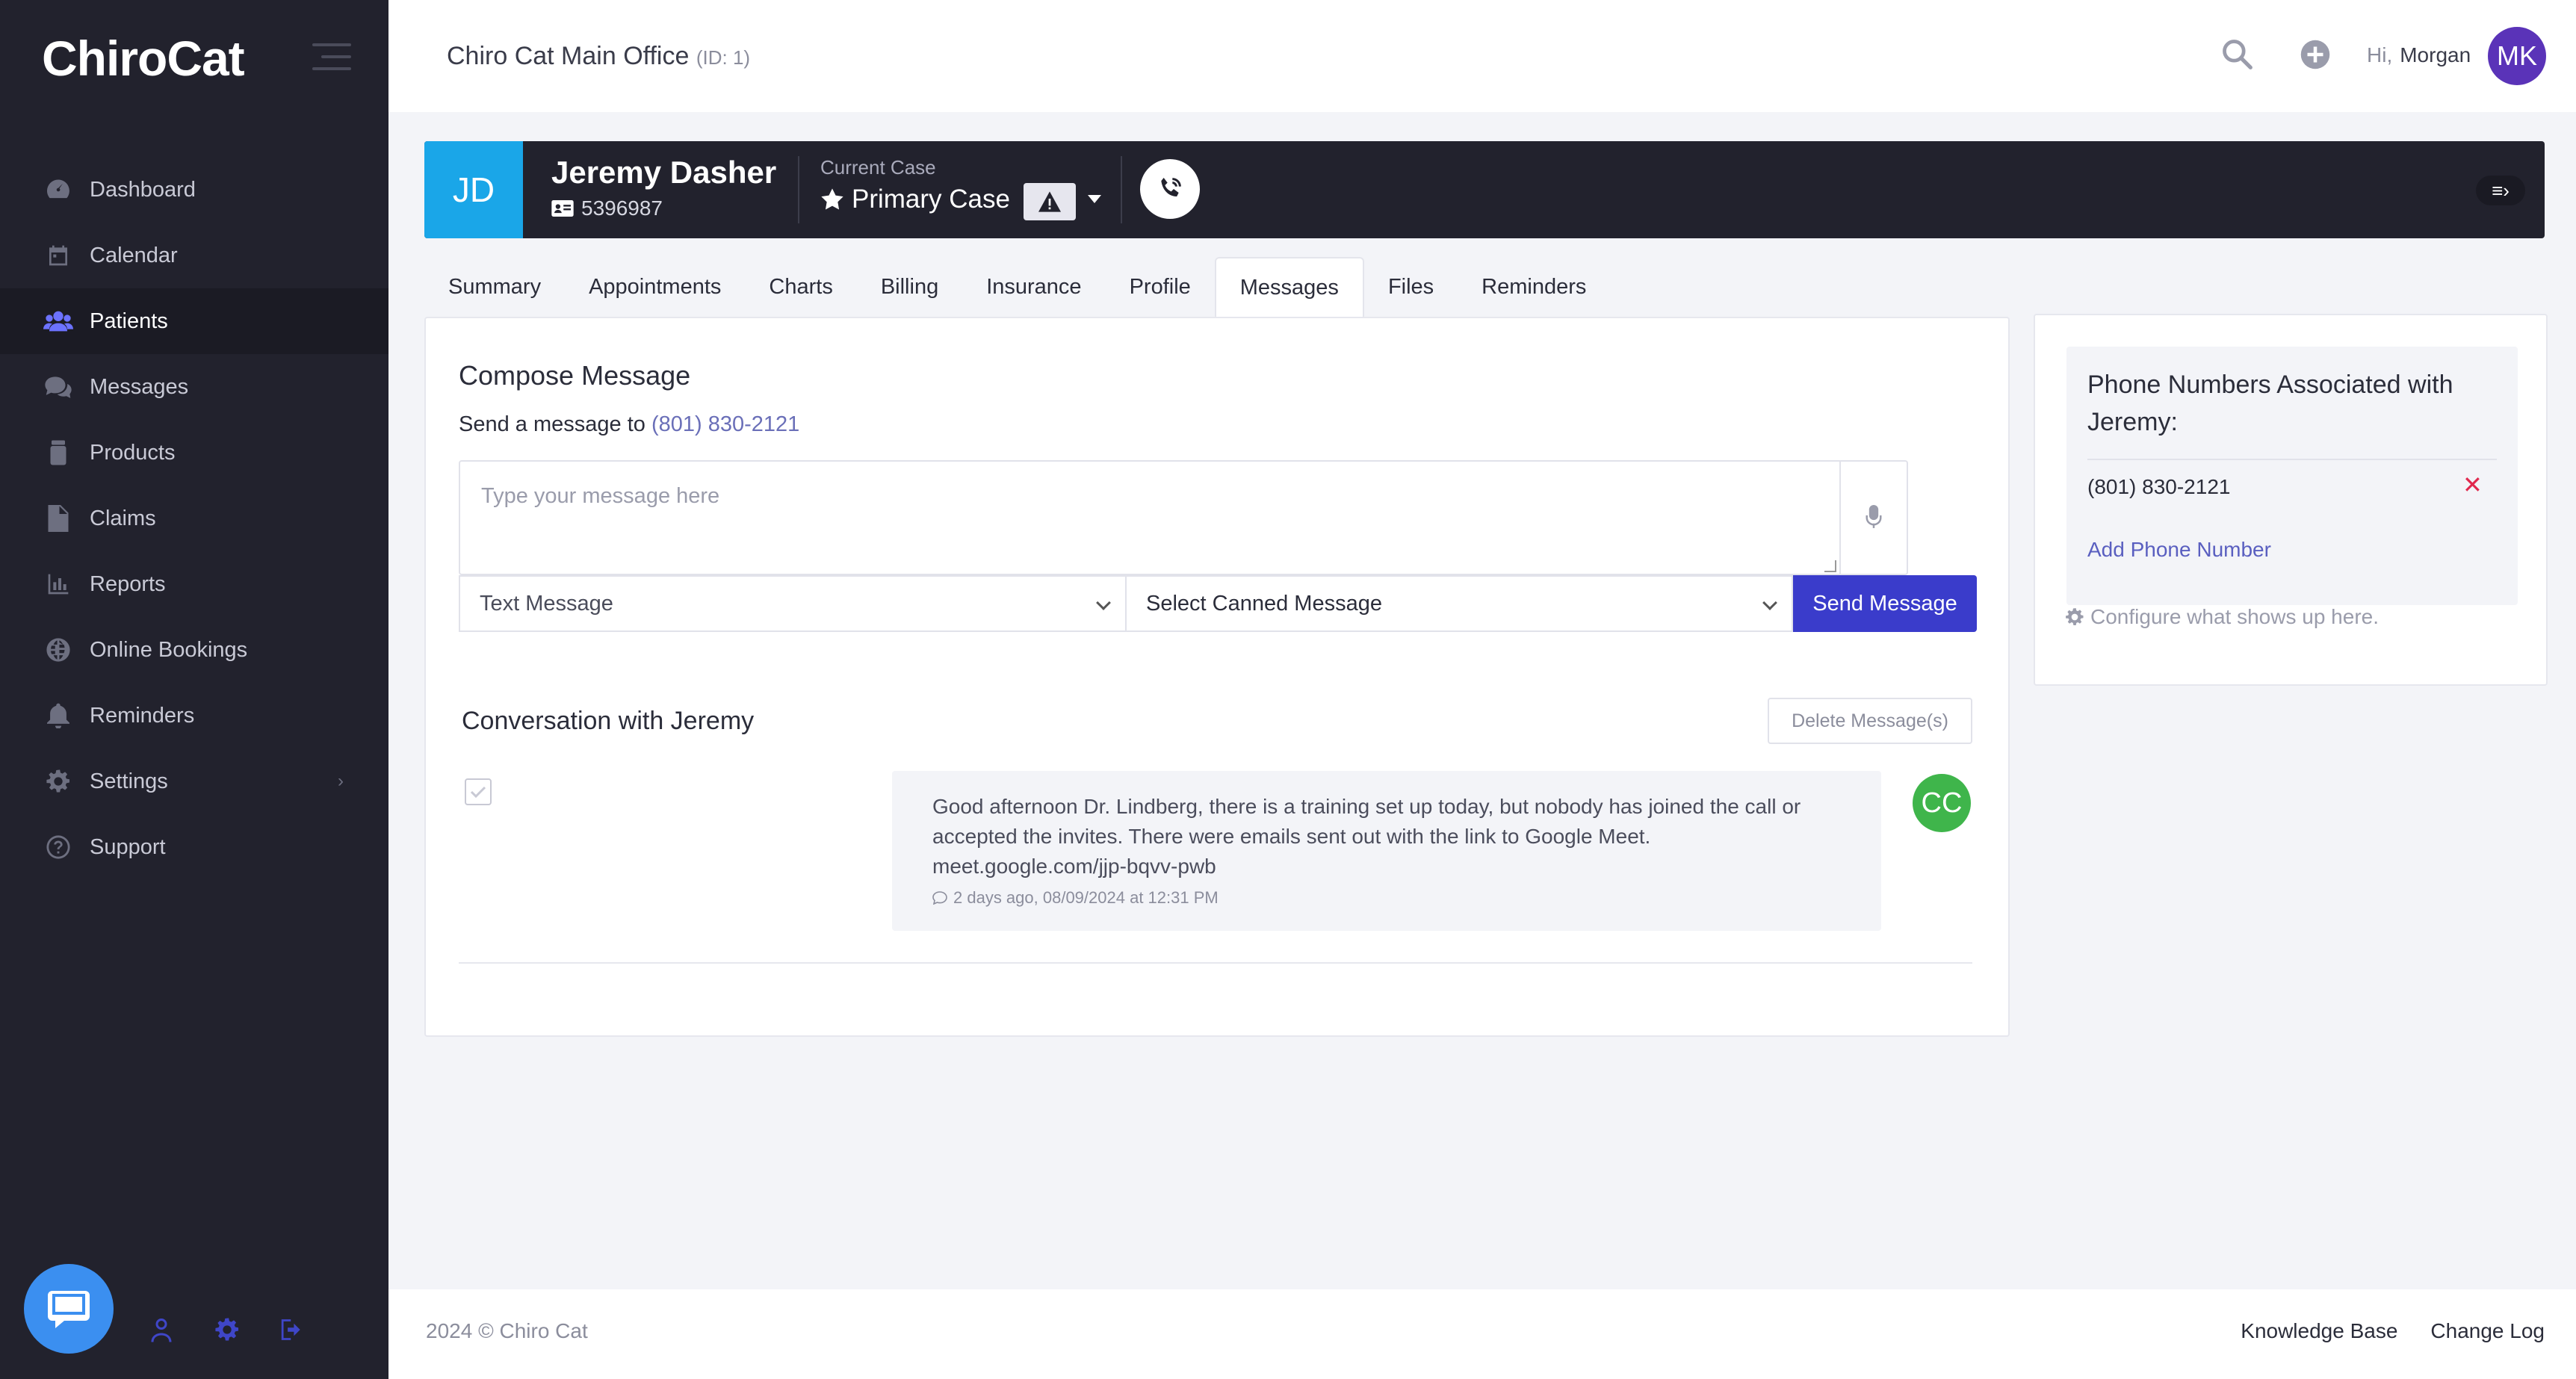 The image size is (2576, 1379). What do you see at coordinates (473, 189) in the screenshot?
I see `patient-initials-badge: JD` at bounding box center [473, 189].